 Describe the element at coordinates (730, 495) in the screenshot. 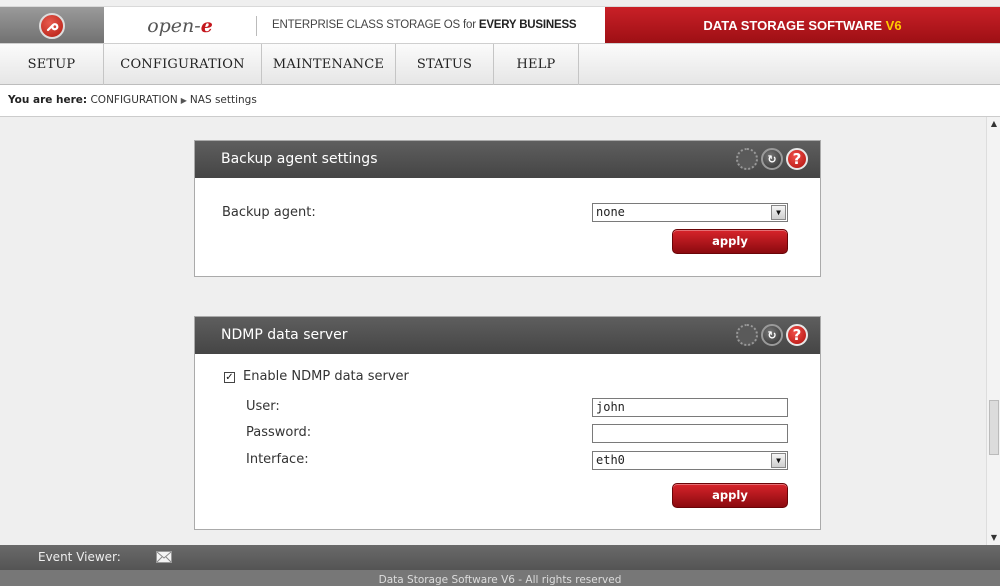

I see `ndmp-apply-button: apply` at that location.